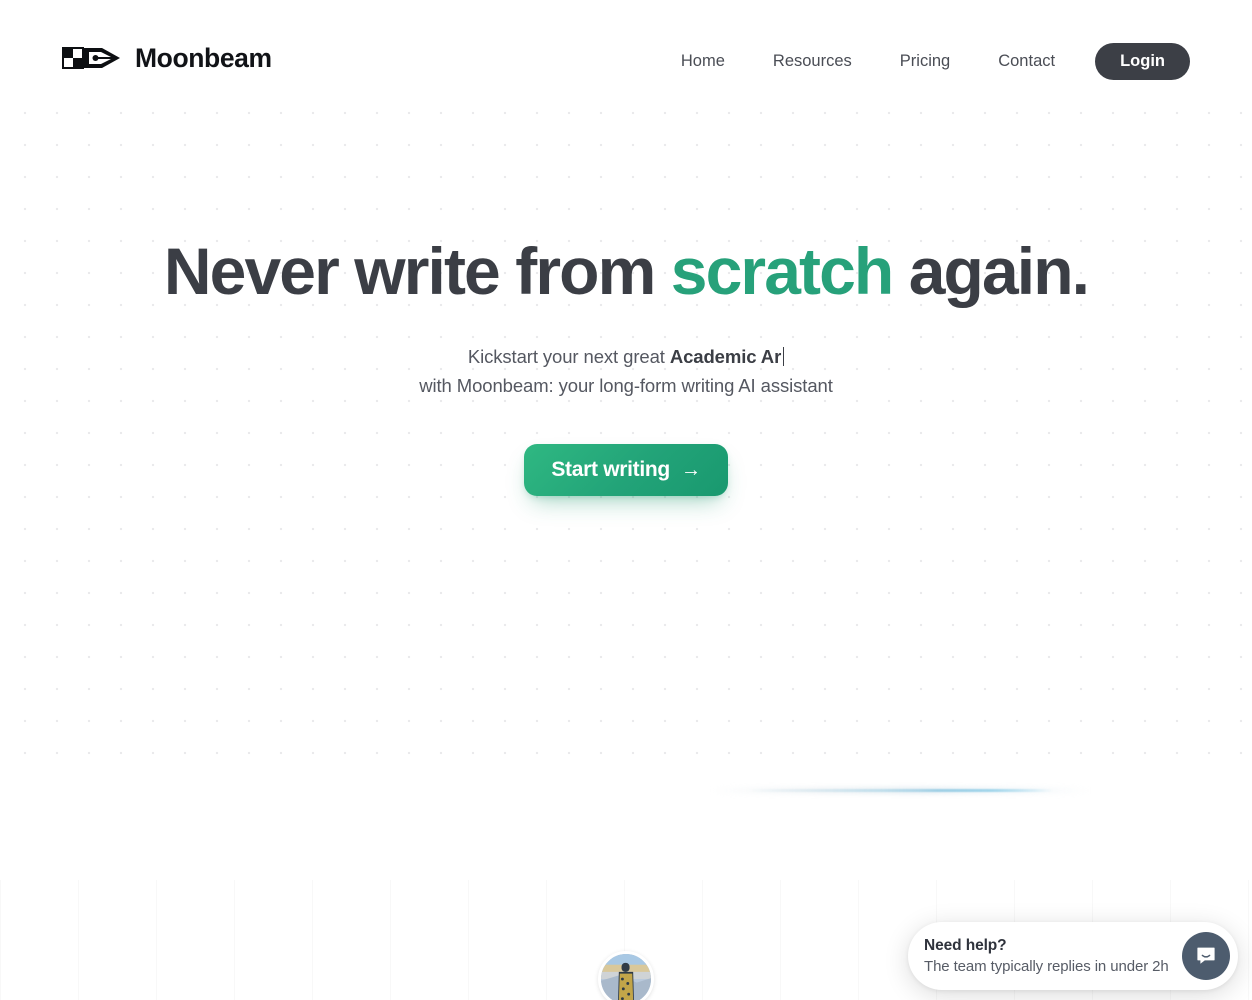 The width and height of the screenshot is (1252, 1000). I want to click on typing-caret-icon, so click(783, 356).